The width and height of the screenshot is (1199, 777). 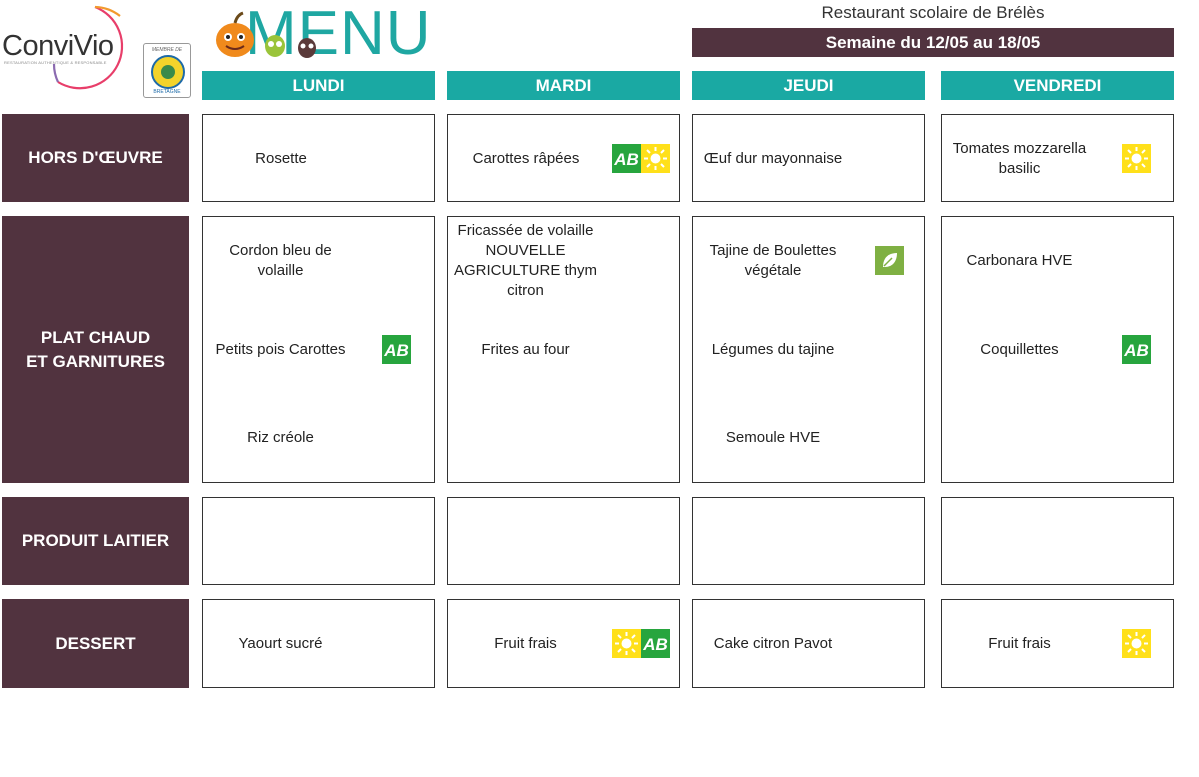 I want to click on cell-dessert-mardi: Fruit frais AB, so click(x=563, y=643).